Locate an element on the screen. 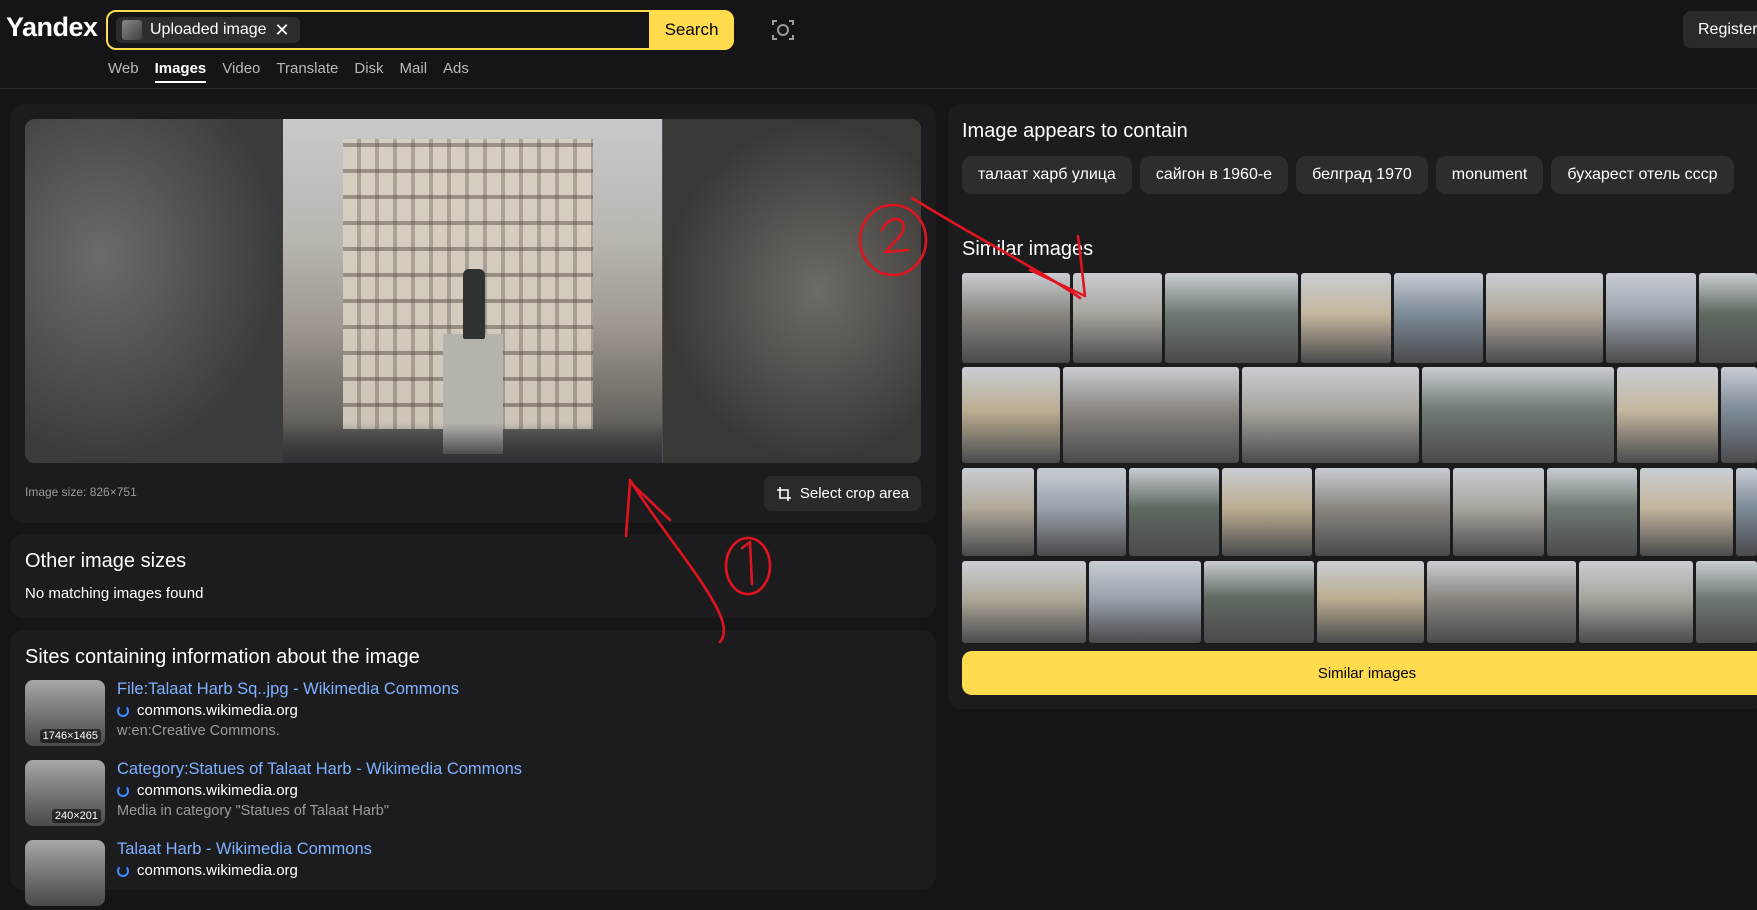 The image size is (1757, 910). close-icon: ✕ is located at coordinates (282, 30).